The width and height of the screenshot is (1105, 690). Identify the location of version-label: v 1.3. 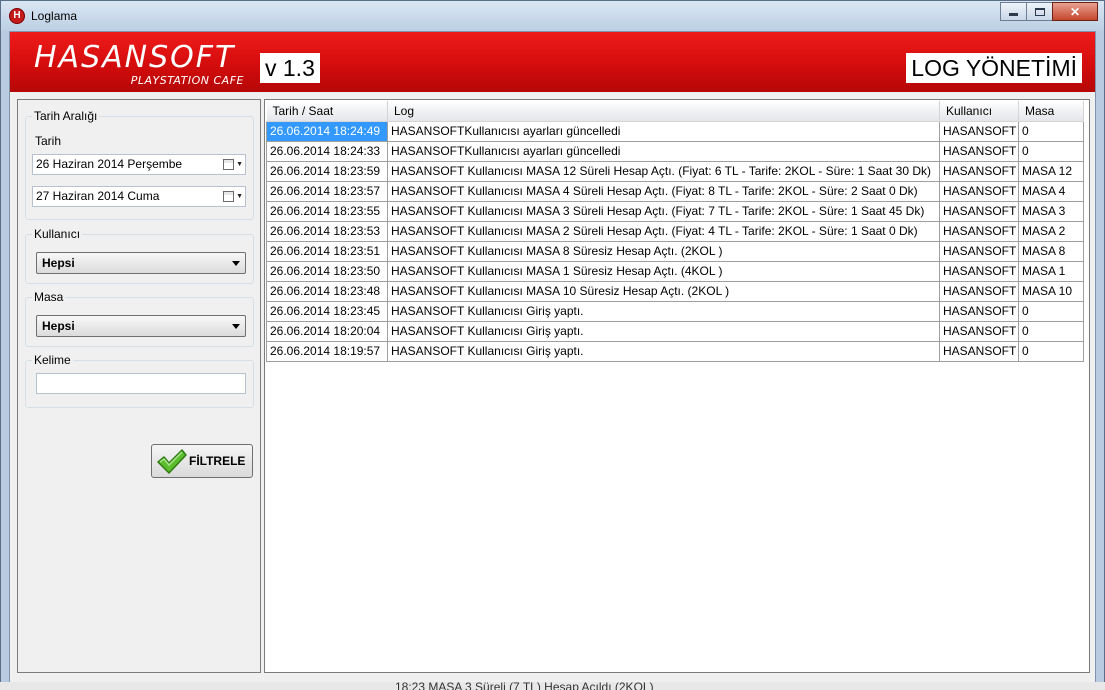
(290, 68).